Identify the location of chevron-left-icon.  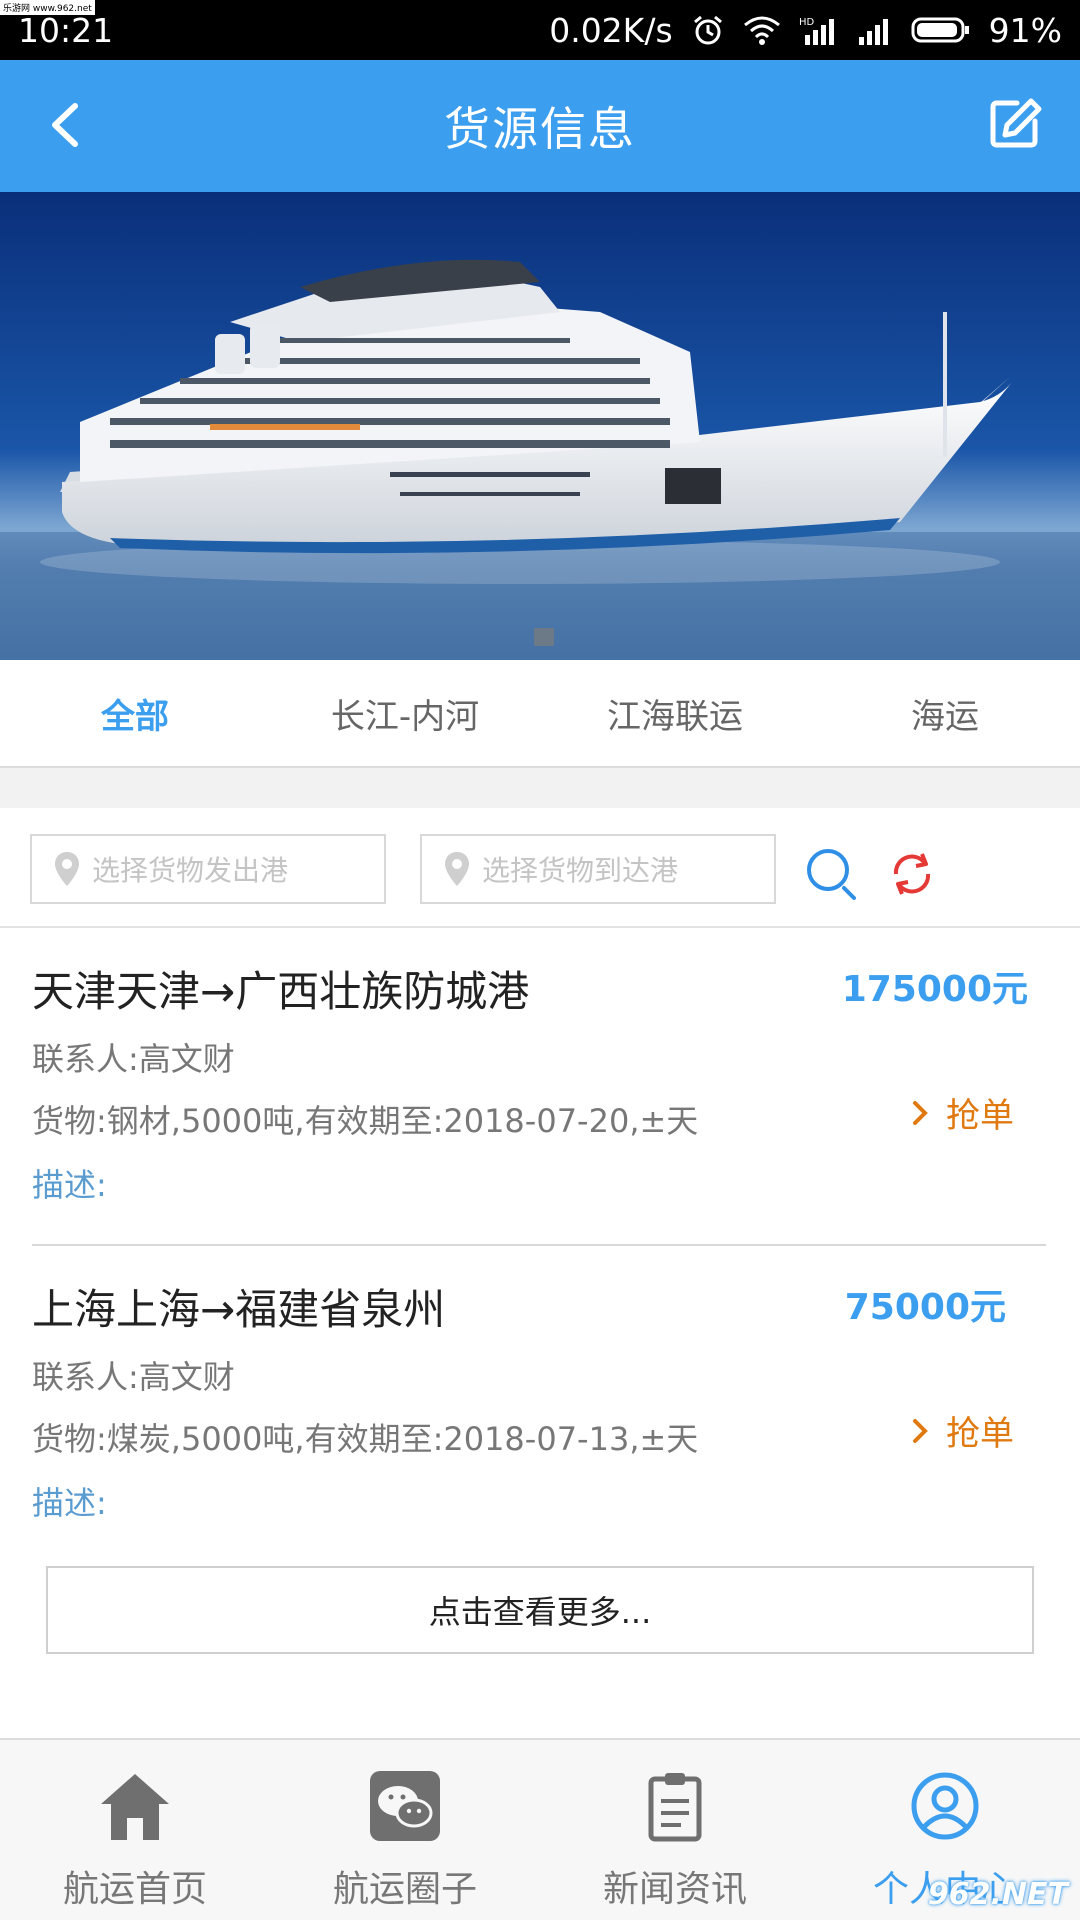
(65, 125).